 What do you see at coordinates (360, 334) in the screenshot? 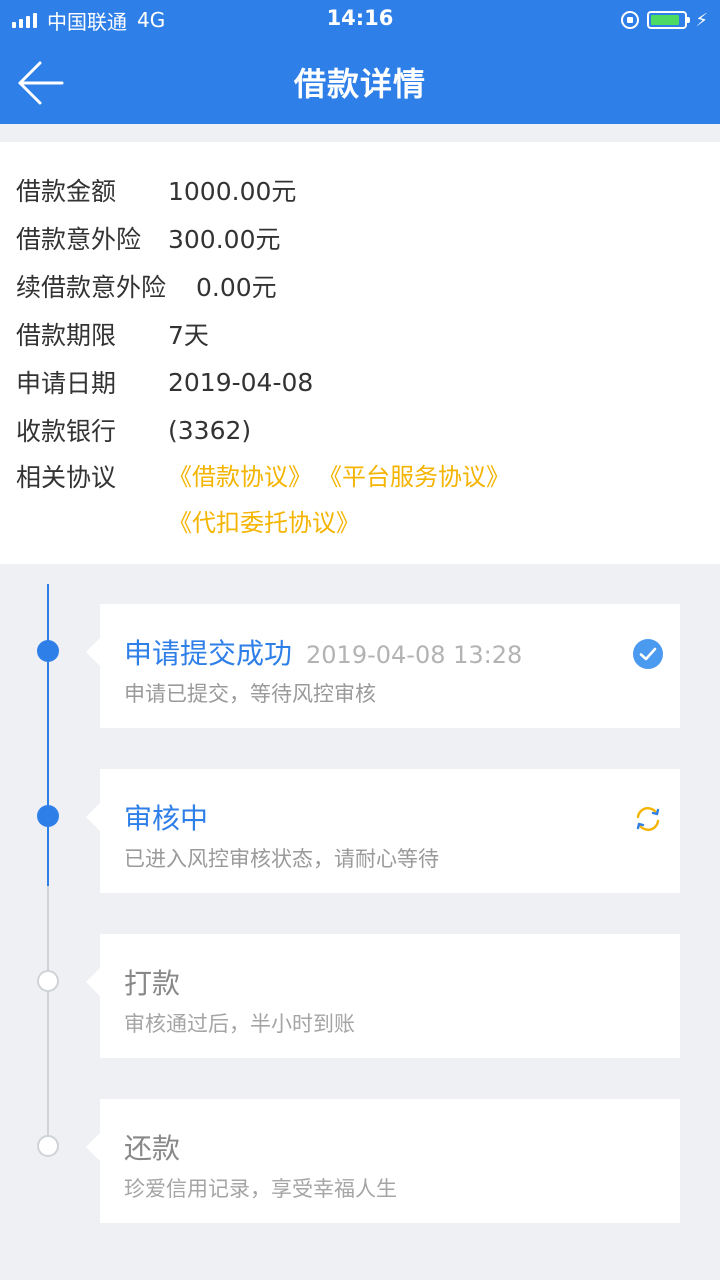
I see `detail-row-term: 借款期限 7天` at bounding box center [360, 334].